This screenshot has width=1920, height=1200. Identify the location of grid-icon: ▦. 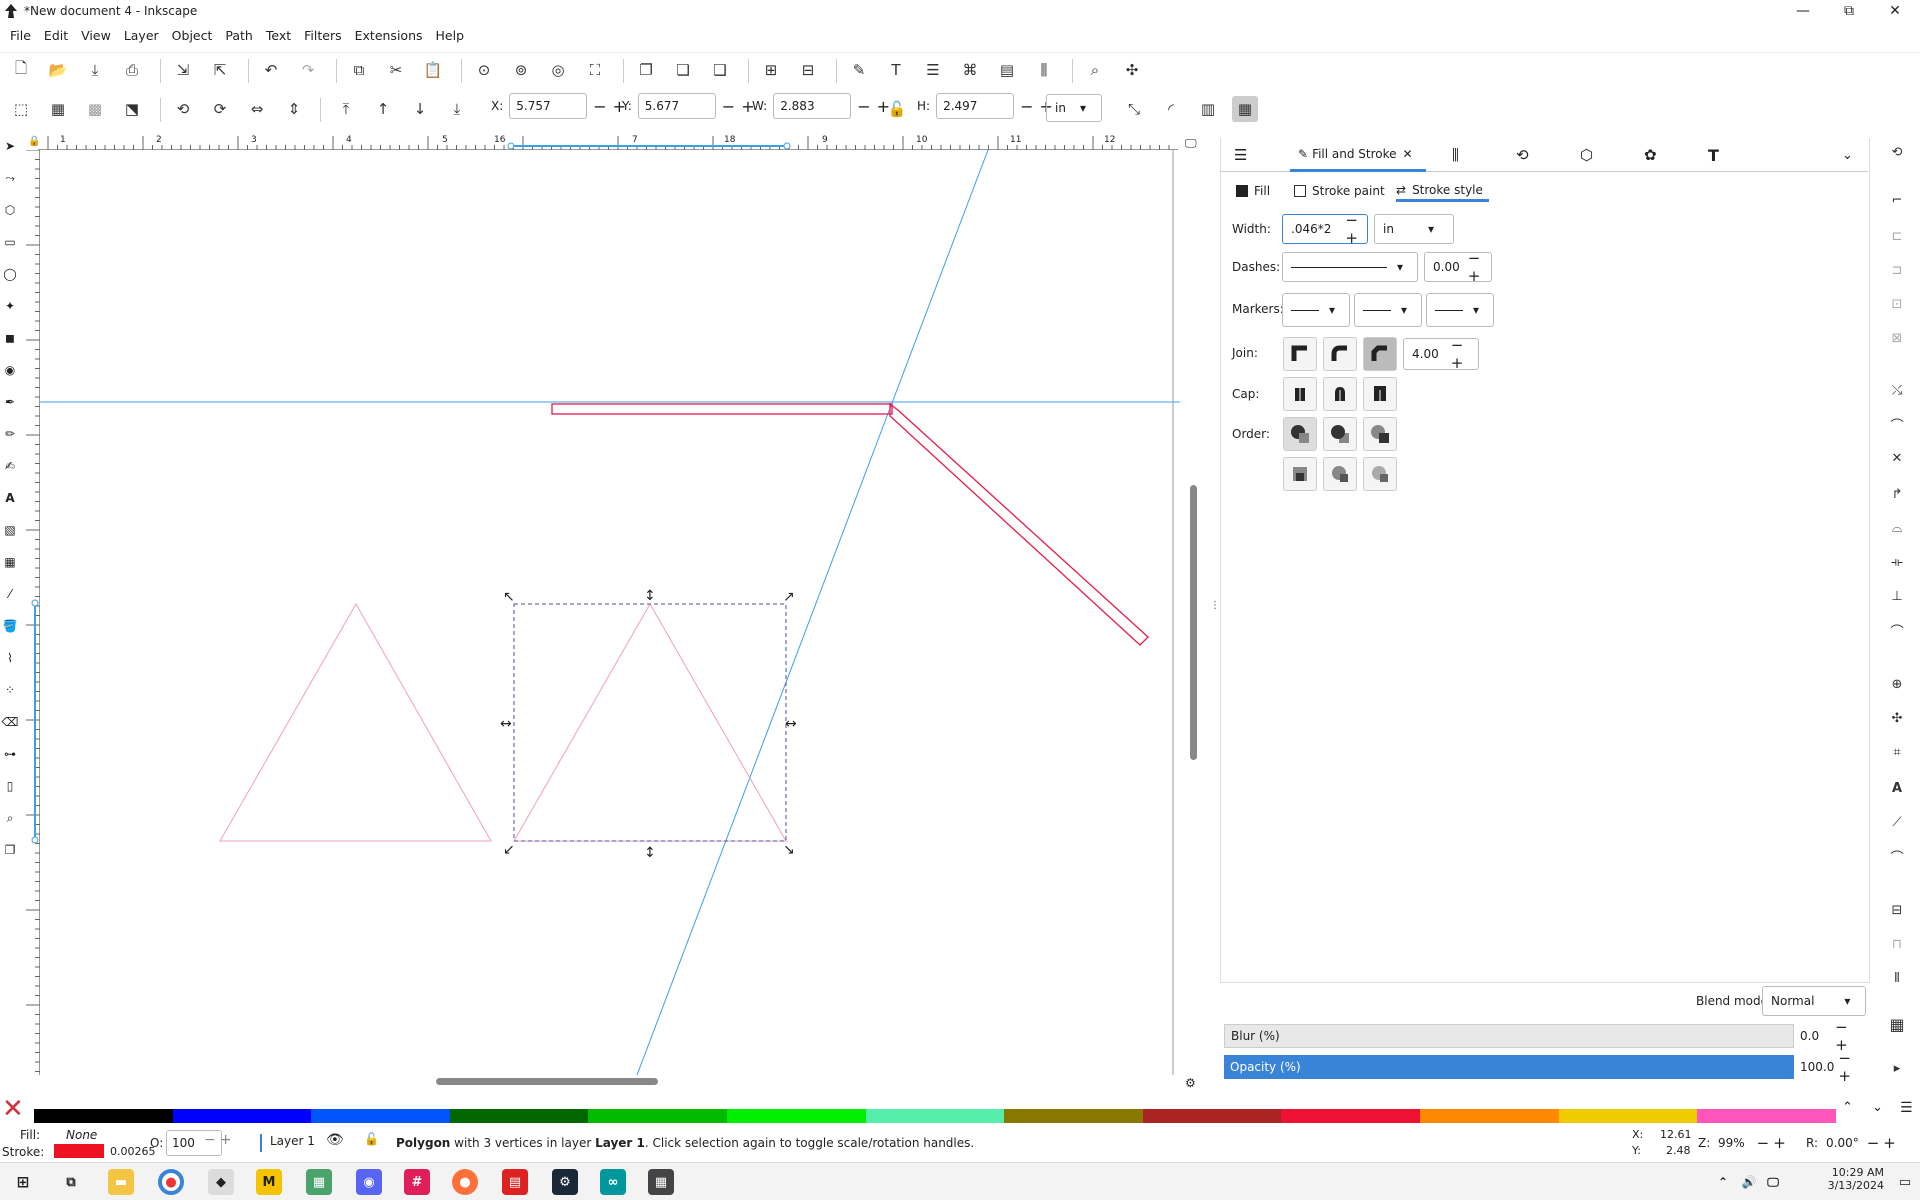
(1897, 1024).